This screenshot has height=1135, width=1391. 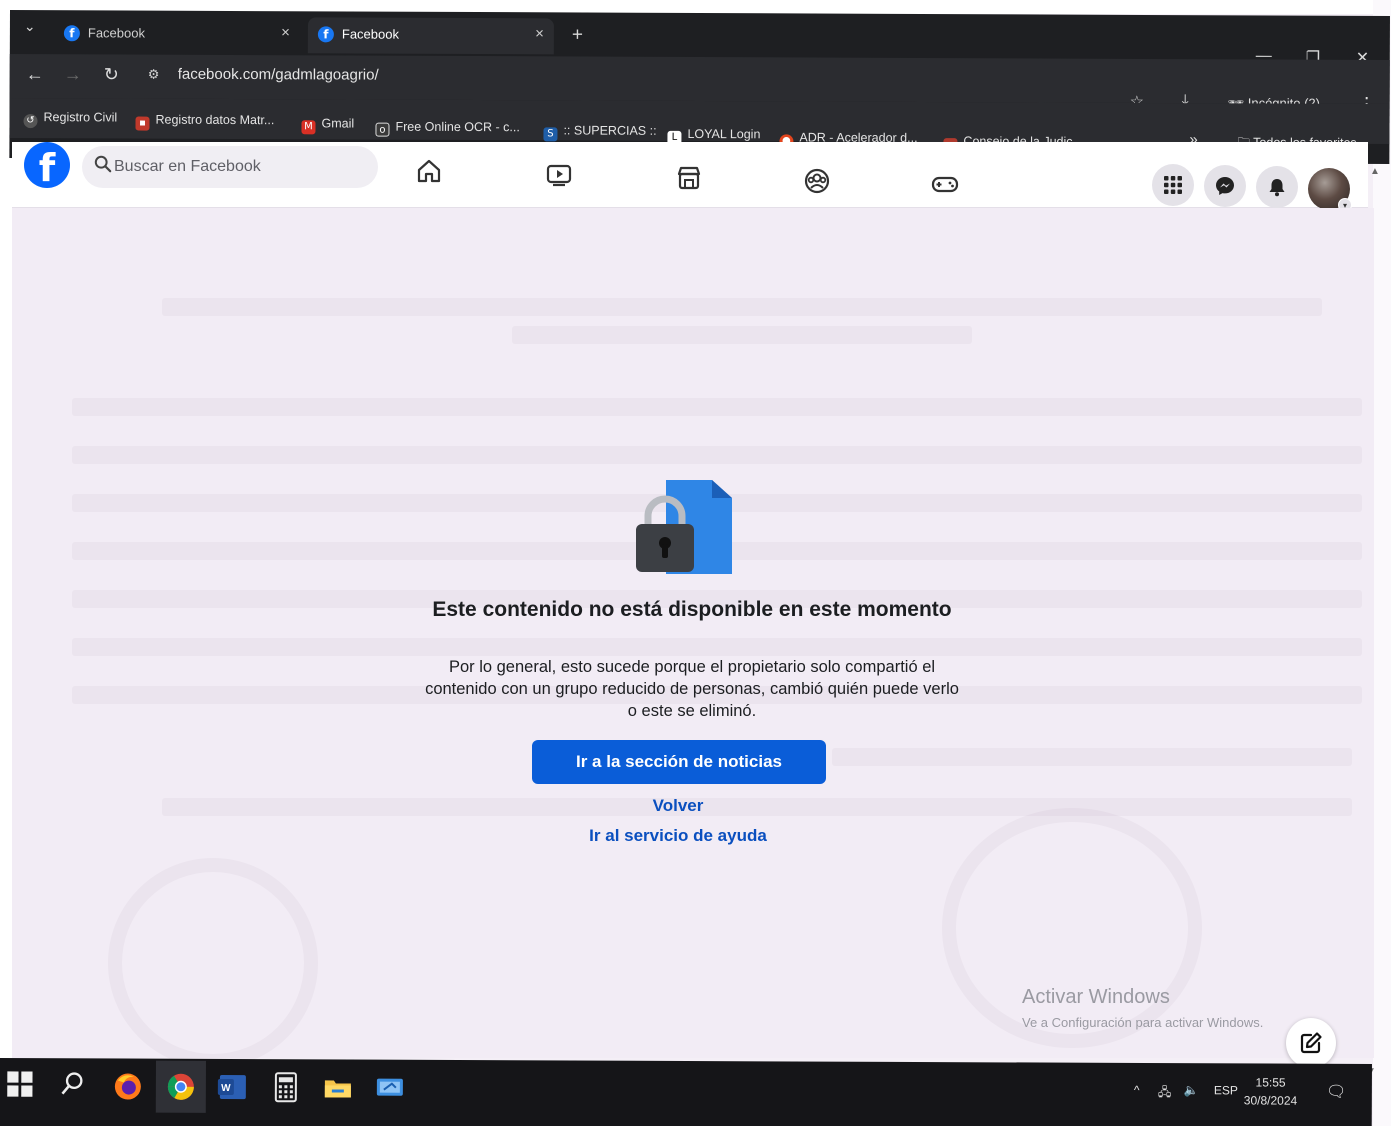 I want to click on go-to-news-feed-button: Ir a la sección de noticias, so click(x=679, y=762).